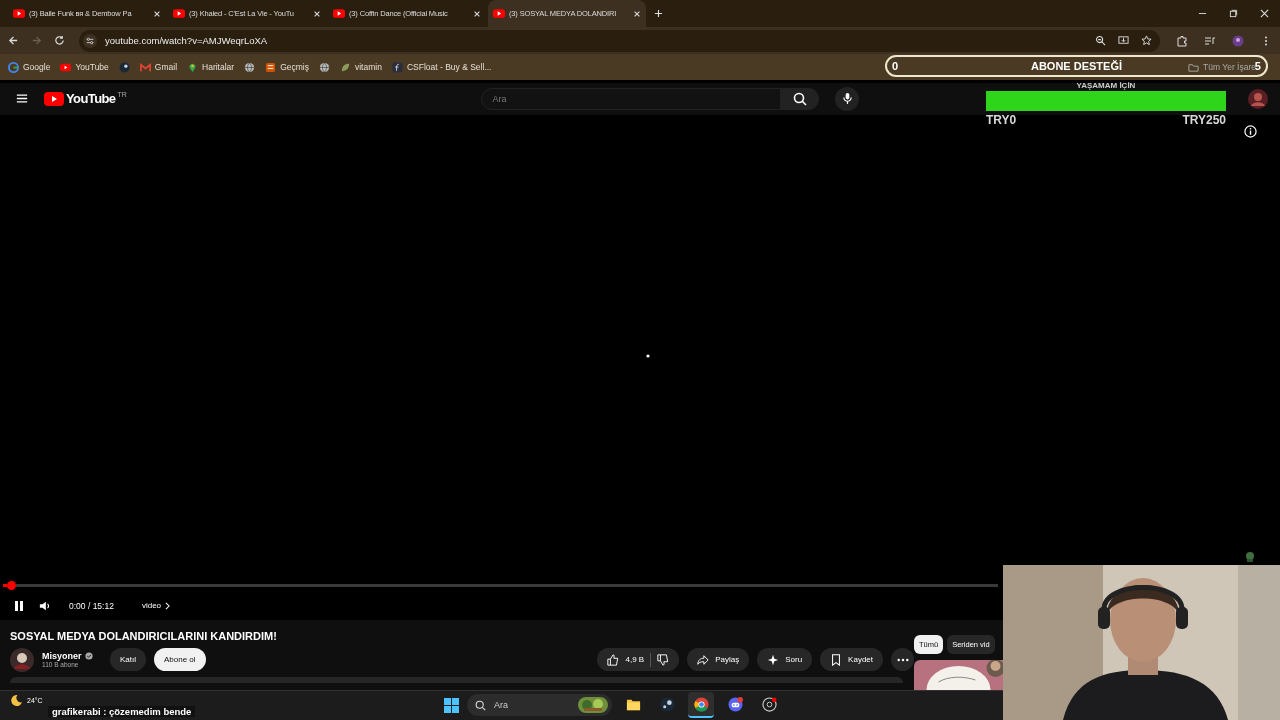  I want to click on folder-icon, so click(1194, 67).